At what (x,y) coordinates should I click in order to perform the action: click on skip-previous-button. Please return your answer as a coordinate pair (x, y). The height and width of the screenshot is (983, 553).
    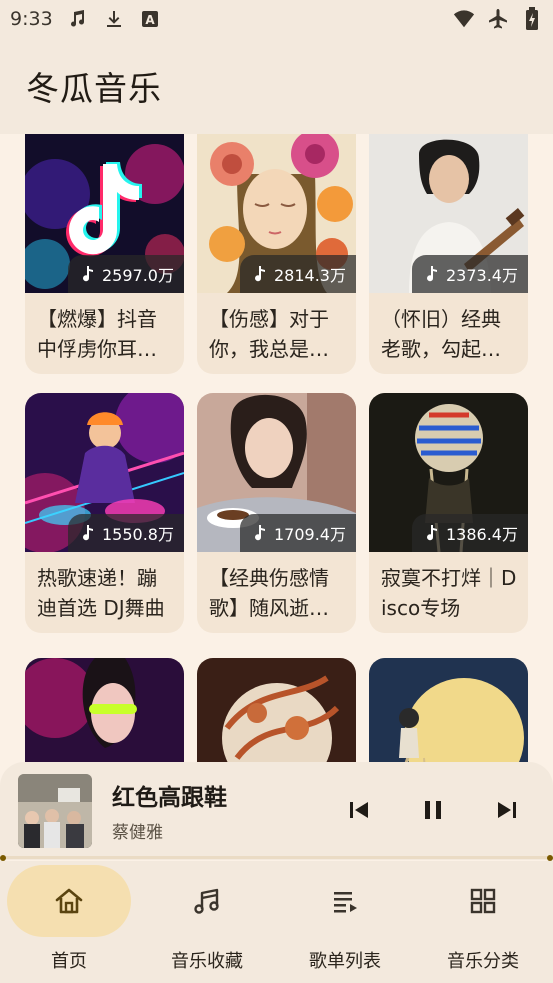
    Looking at the image, I should click on (359, 810).